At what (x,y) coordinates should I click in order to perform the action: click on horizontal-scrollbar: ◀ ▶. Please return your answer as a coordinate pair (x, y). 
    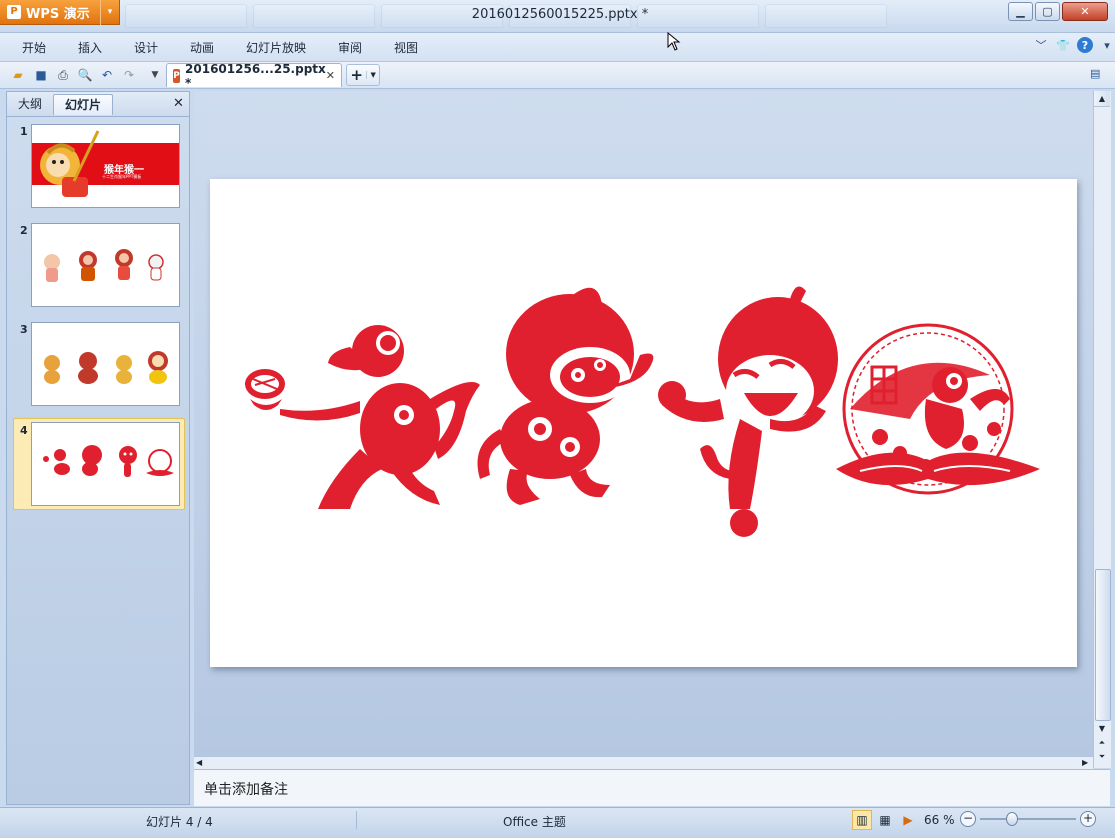
    Looking at the image, I should click on (643, 762).